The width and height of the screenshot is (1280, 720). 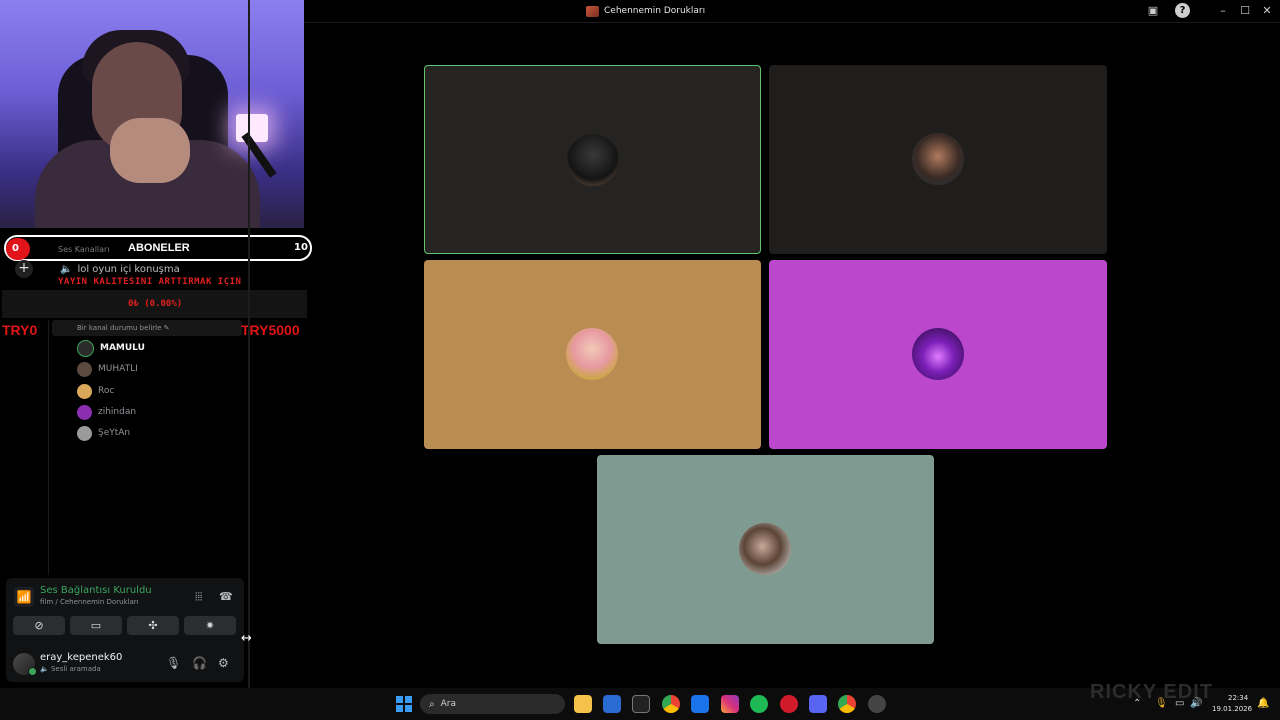 I want to click on search-label: Ara, so click(x=448, y=704).